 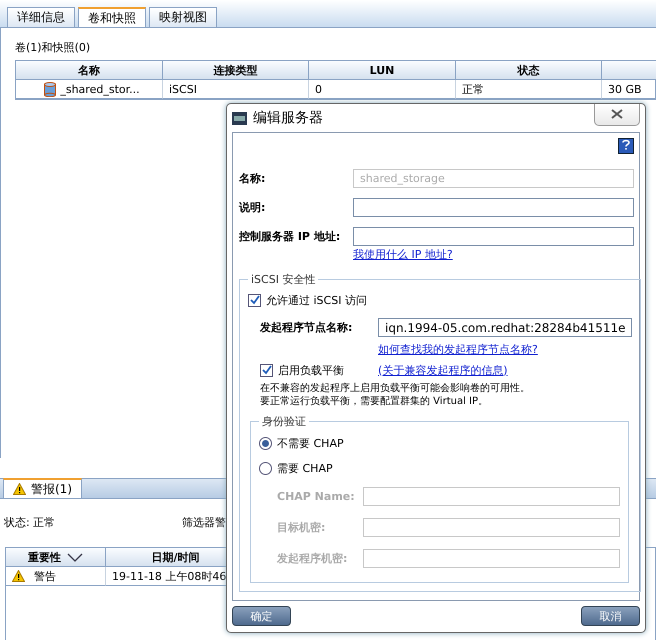 What do you see at coordinates (53, 47) in the screenshot?
I see `section-title: 卷(1)和快照(0)` at bounding box center [53, 47].